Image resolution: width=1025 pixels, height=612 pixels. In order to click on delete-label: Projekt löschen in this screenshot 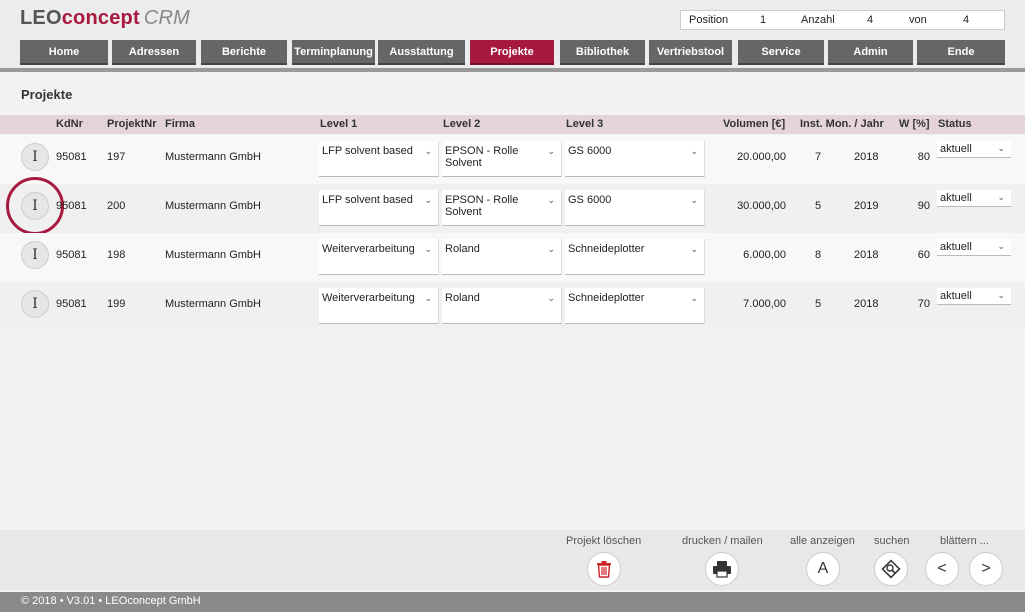, I will do `click(604, 541)`.